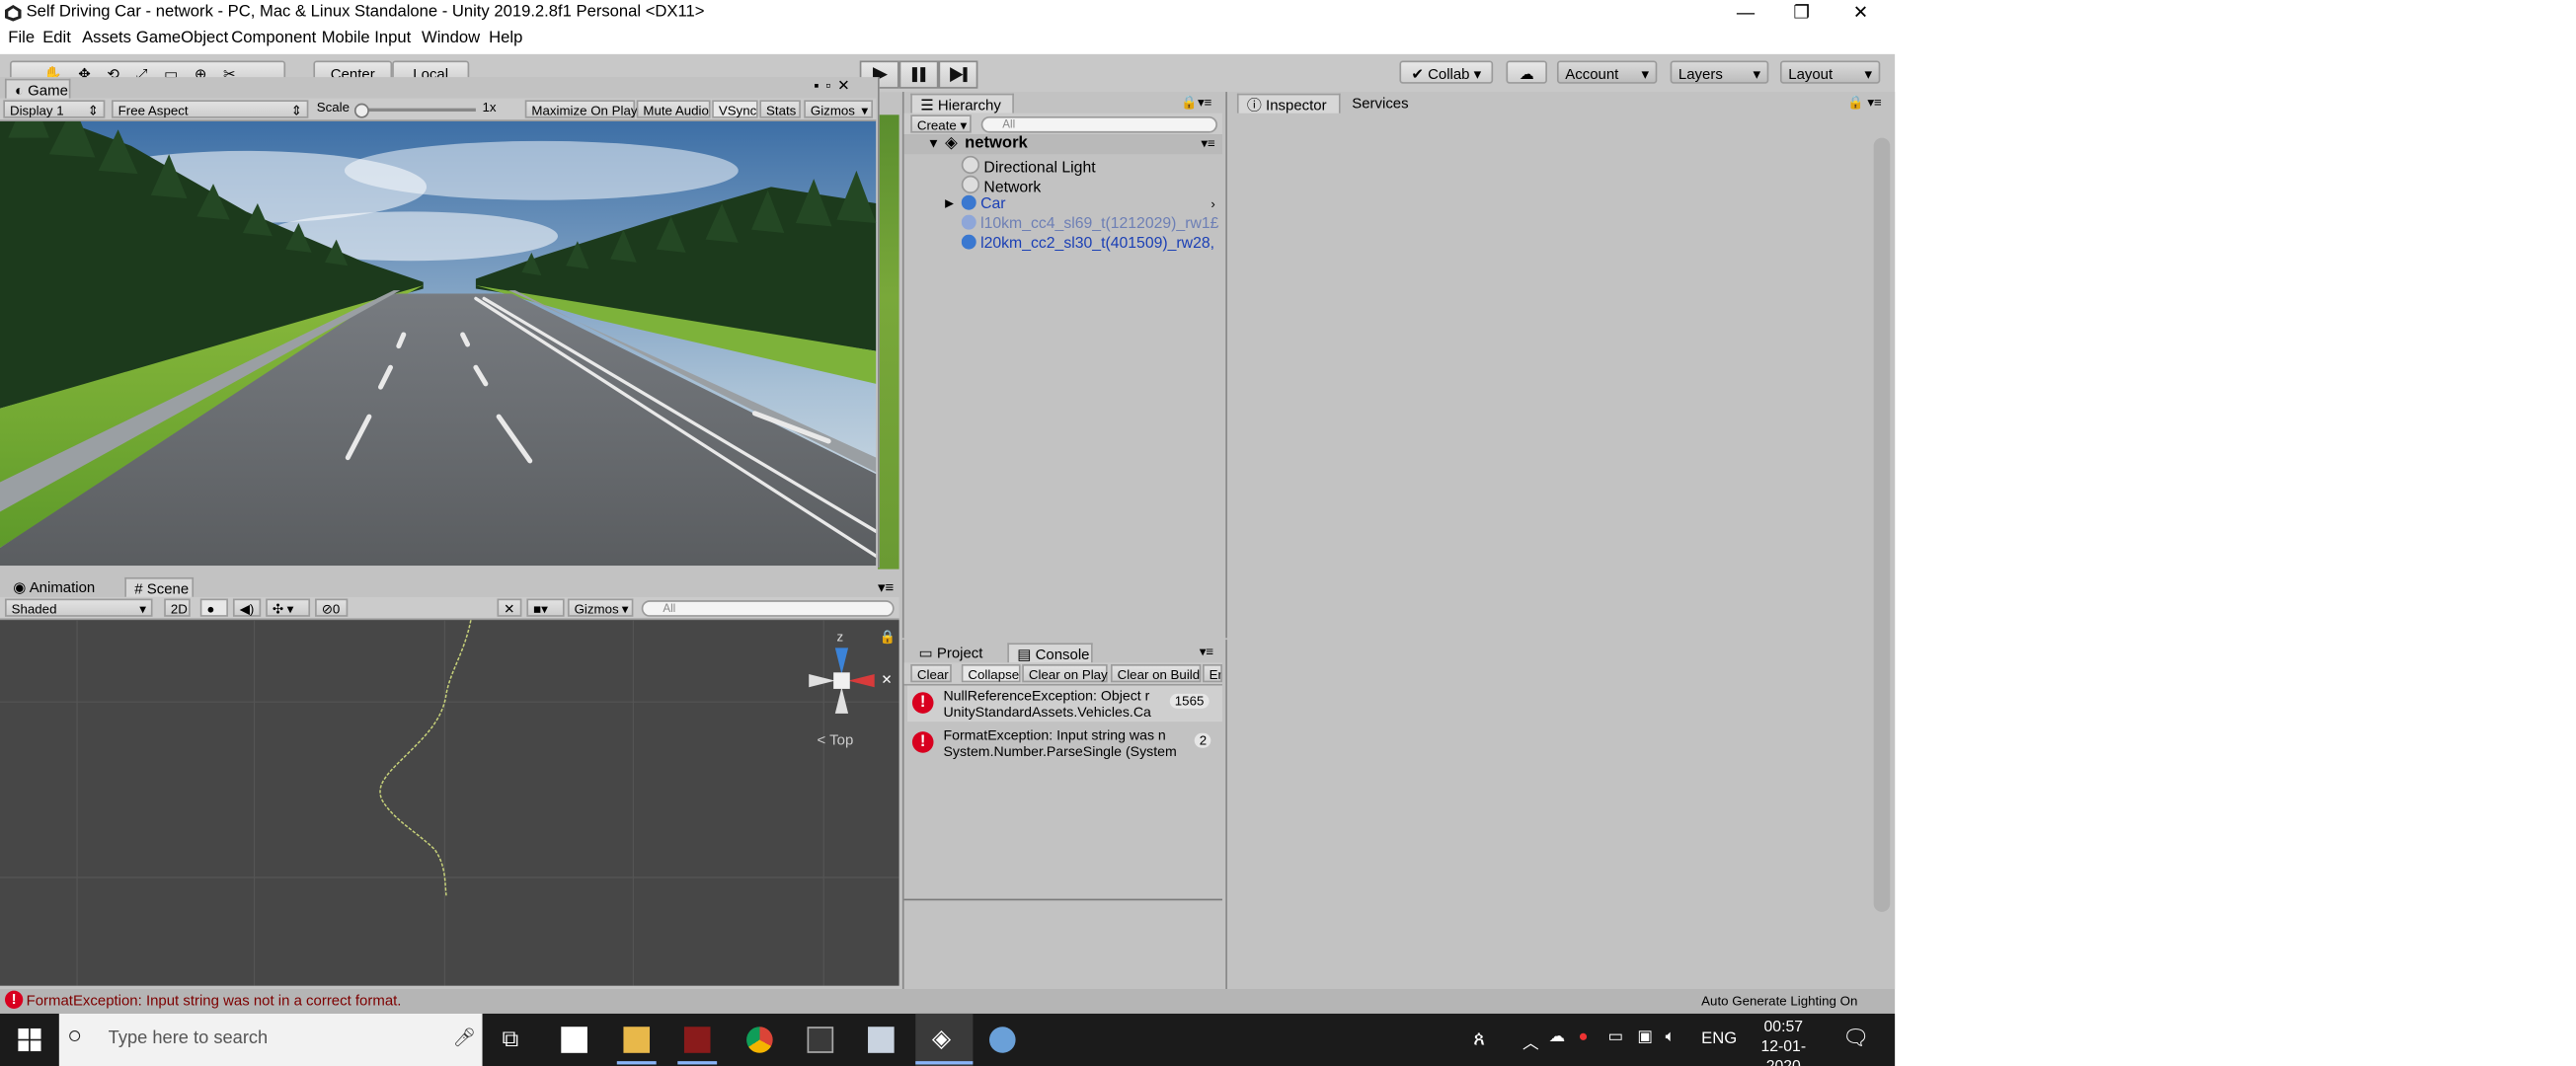 The height and width of the screenshot is (1066, 2576). What do you see at coordinates (1446, 72) in the screenshot?
I see `collab-dropdown: ✔ Collab ▾` at bounding box center [1446, 72].